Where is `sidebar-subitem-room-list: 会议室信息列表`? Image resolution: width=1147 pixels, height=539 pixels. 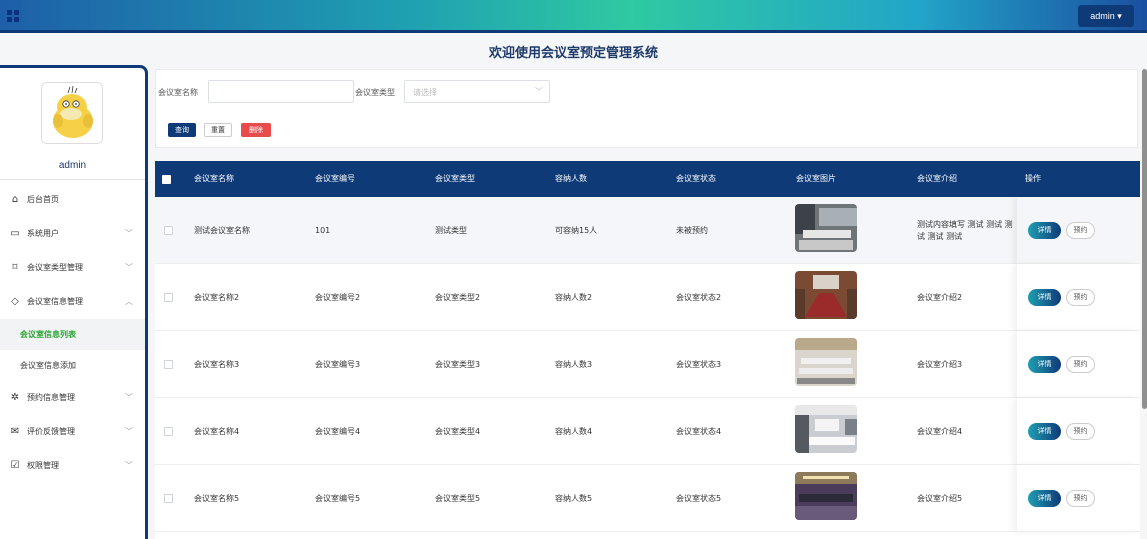
sidebar-subitem-room-list: 会议室信息列表 is located at coordinates (72, 334).